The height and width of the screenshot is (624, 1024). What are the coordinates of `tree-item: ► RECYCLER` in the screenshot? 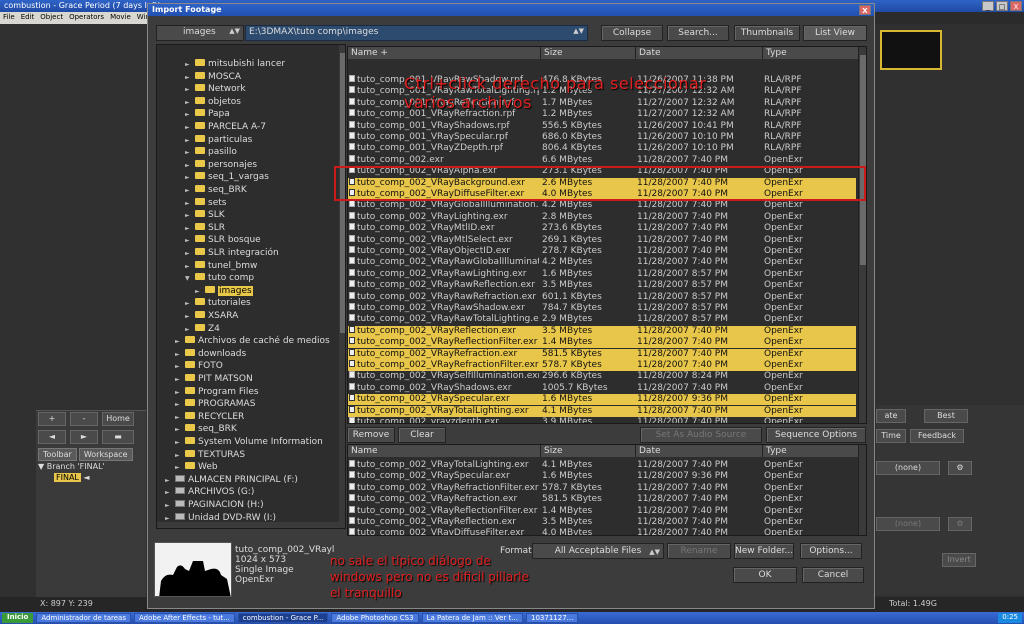 It's located at (209, 417).